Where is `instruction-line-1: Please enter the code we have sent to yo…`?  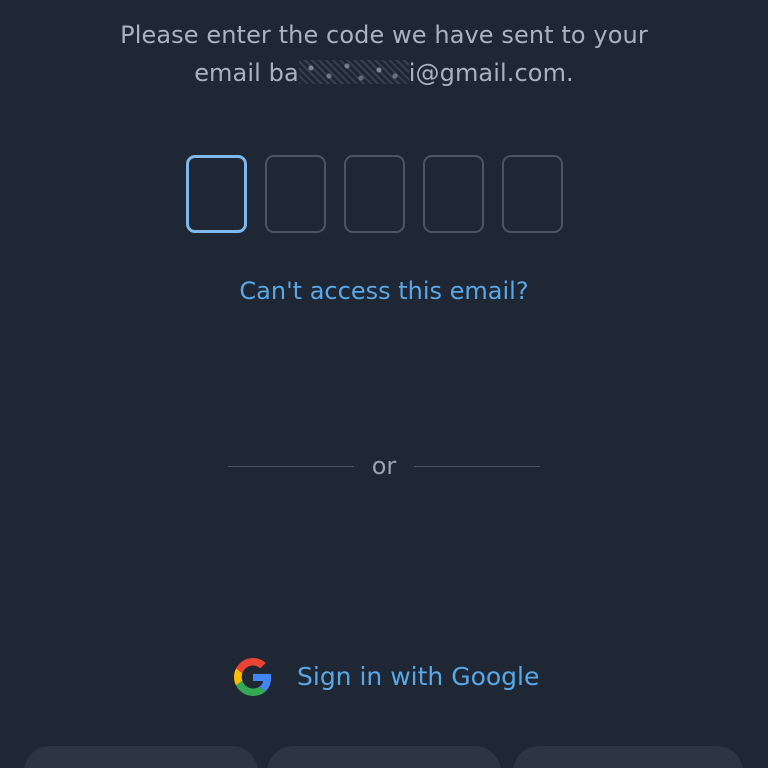
instruction-line-1: Please enter the code we have sent to yo… is located at coordinates (384, 35).